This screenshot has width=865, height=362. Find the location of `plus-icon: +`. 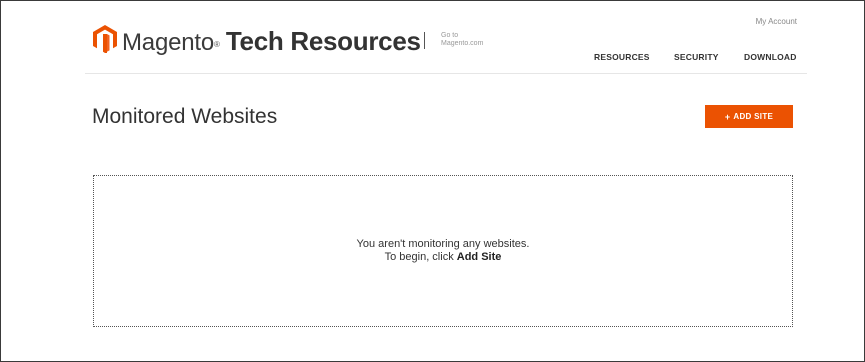

plus-icon: + is located at coordinates (727, 116).